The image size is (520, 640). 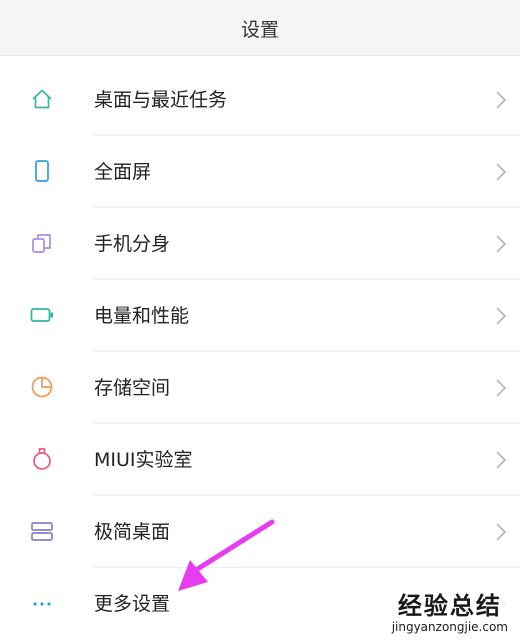 I want to click on settings-item-label: 全面屏, so click(x=123, y=172).